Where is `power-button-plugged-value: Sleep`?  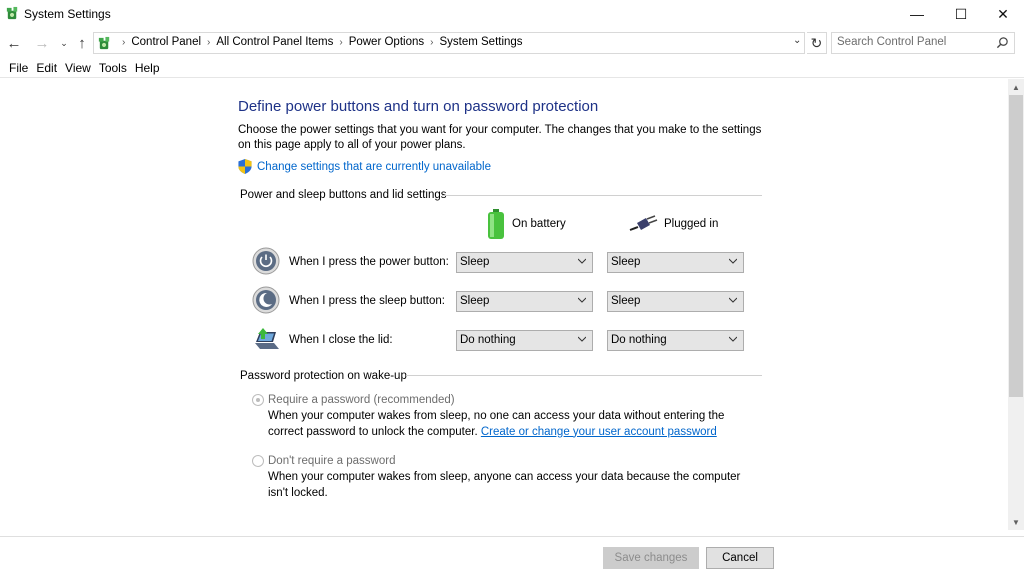
power-button-plugged-value: Sleep is located at coordinates (626, 262).